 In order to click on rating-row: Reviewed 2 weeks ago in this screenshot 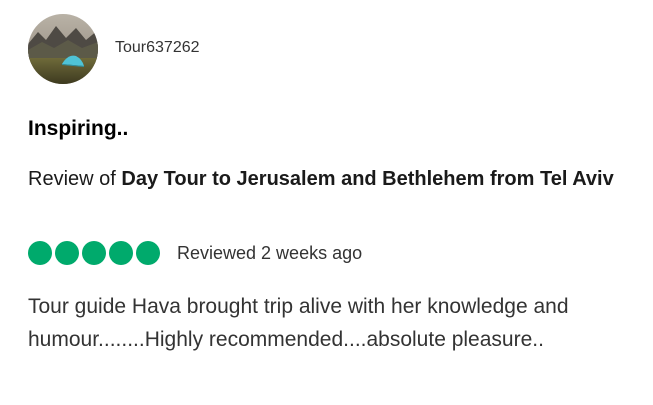, I will do `click(195, 253)`.